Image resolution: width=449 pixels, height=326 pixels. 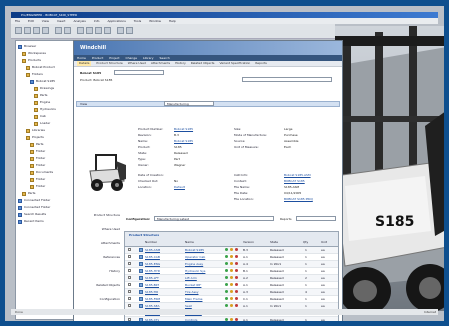 What do you see at coordinates (137, 63) in the screenshot?
I see `subtab-where-used: Where Used` at bounding box center [137, 63].